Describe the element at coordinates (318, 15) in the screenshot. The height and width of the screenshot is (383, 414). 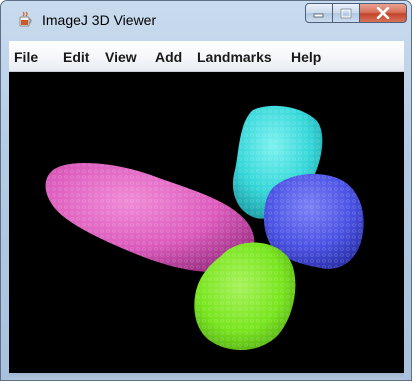
I see `minimize-icon` at that location.